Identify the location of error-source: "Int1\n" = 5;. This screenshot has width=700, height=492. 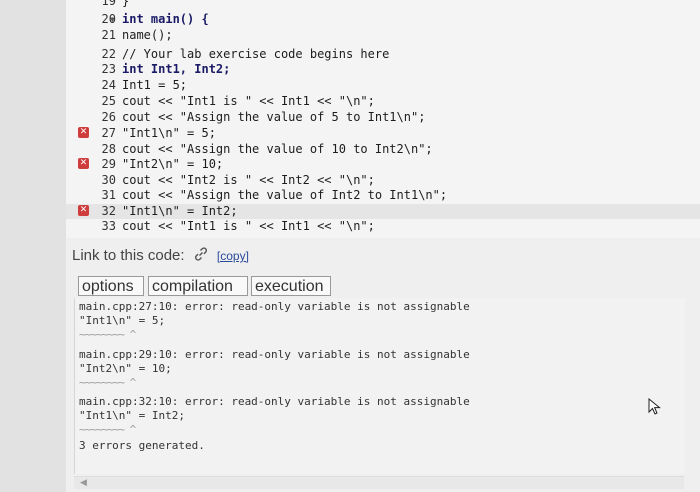
(122, 320).